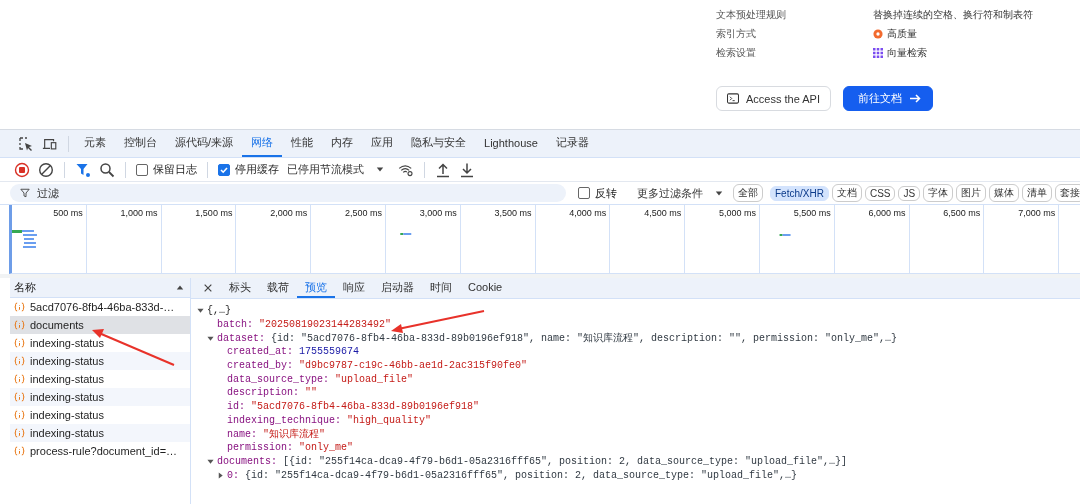 This screenshot has width=1080, height=504. I want to click on sort-icon, so click(180, 287).